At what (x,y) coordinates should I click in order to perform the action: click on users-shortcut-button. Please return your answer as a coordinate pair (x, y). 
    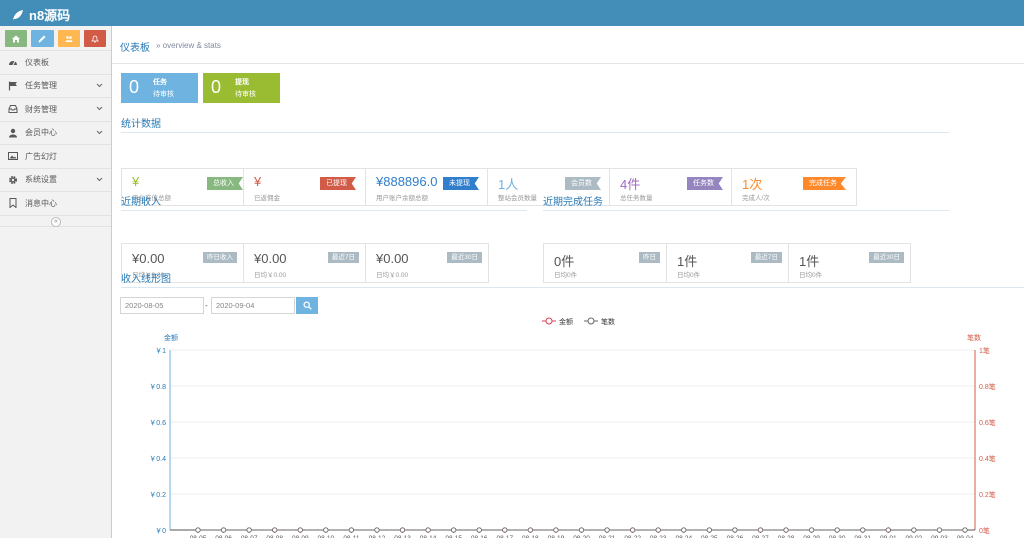
    Looking at the image, I should click on (68, 38).